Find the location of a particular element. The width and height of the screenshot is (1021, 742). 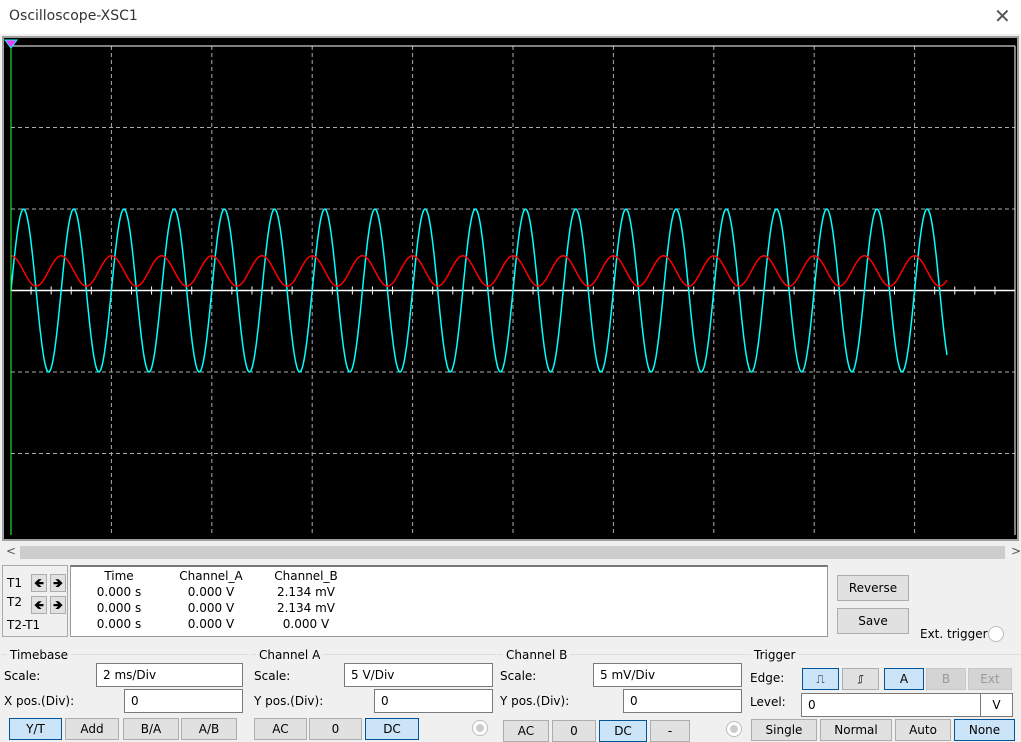

level-label: Level: is located at coordinates (768, 702).